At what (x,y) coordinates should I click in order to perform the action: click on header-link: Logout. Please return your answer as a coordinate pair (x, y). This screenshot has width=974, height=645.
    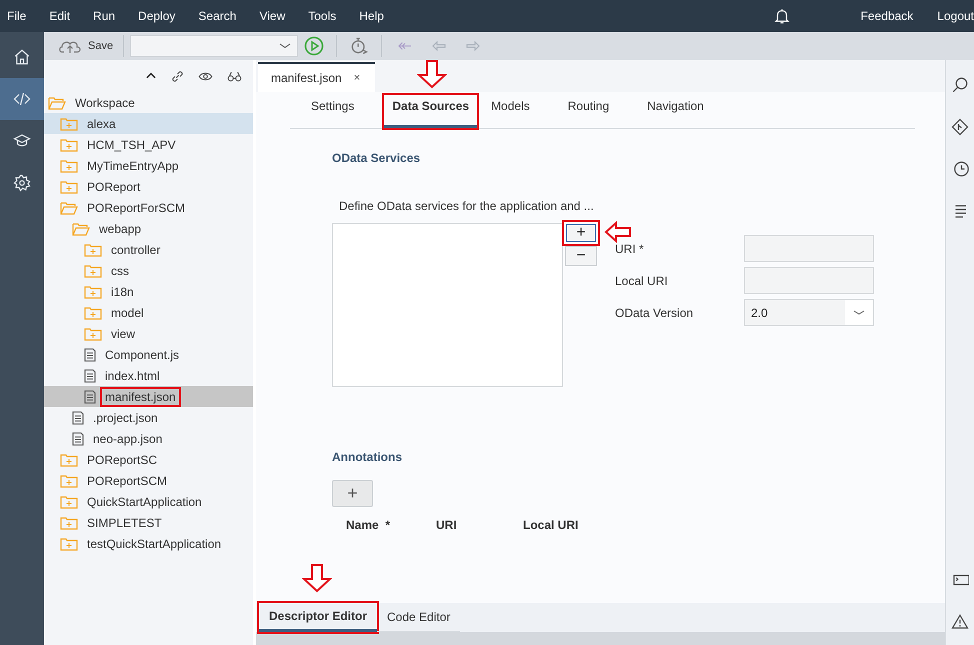
    Looking at the image, I should click on (955, 16).